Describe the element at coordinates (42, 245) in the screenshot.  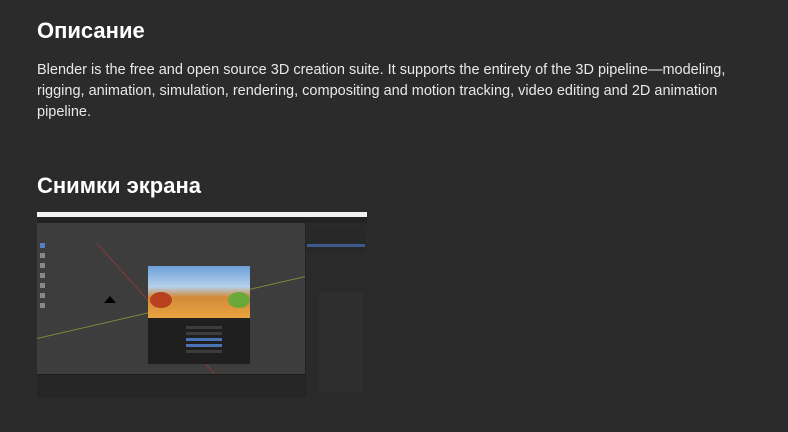
I see `select-tool-icon` at that location.